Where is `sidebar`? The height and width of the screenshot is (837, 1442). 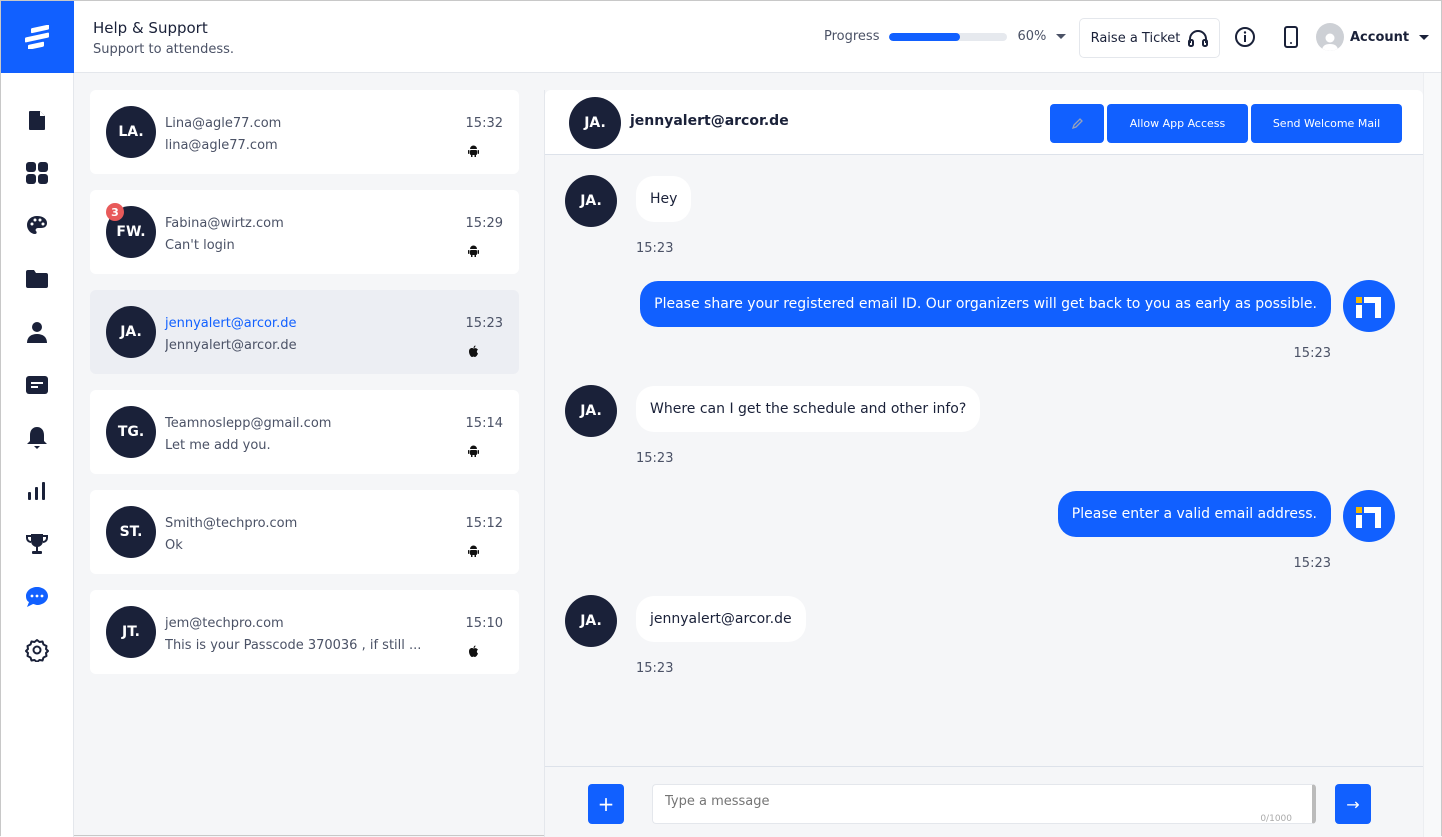
sidebar is located at coordinates (37, 419).